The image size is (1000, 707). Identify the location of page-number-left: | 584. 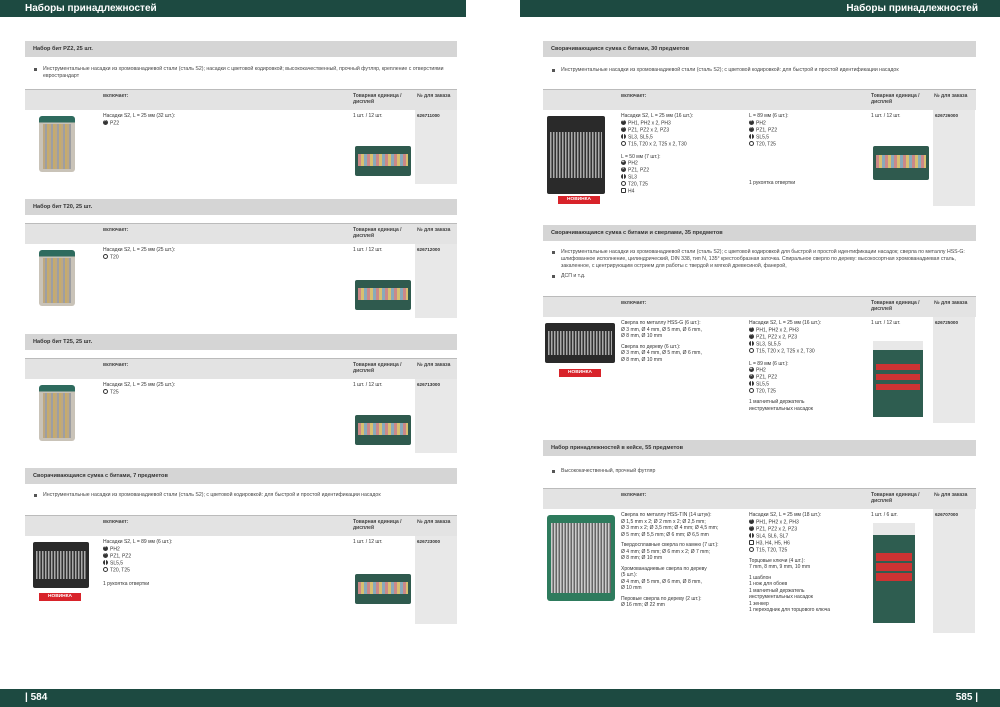
(36, 697).